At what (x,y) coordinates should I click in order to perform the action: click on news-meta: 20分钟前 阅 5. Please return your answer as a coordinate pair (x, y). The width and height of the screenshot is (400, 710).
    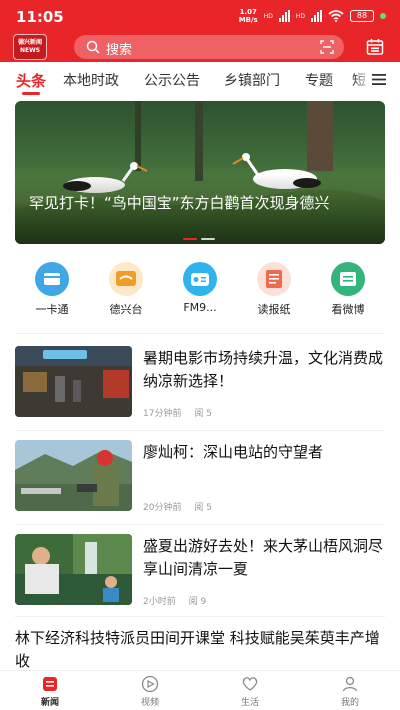
    Looking at the image, I should click on (182, 506).